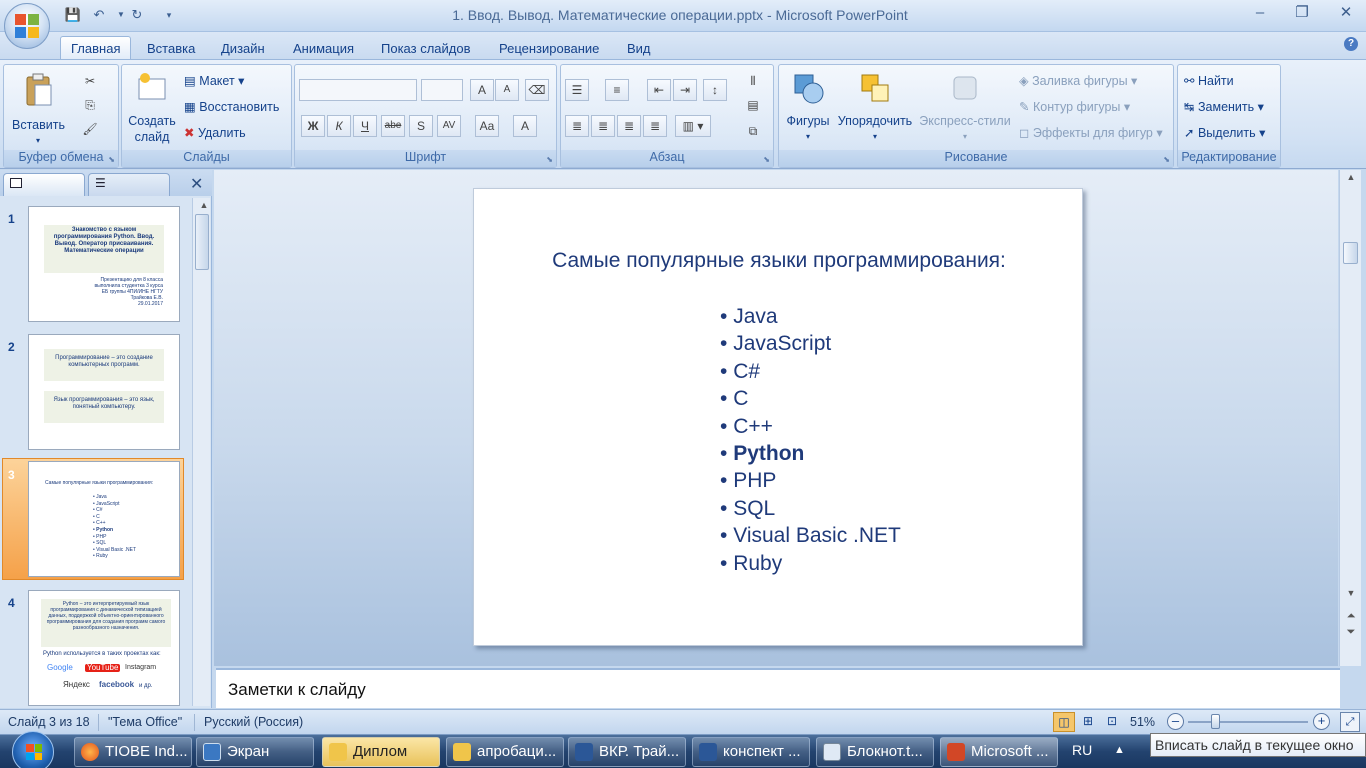 The image size is (1366, 768). I want to click on italic-icon: К, so click(339, 126).